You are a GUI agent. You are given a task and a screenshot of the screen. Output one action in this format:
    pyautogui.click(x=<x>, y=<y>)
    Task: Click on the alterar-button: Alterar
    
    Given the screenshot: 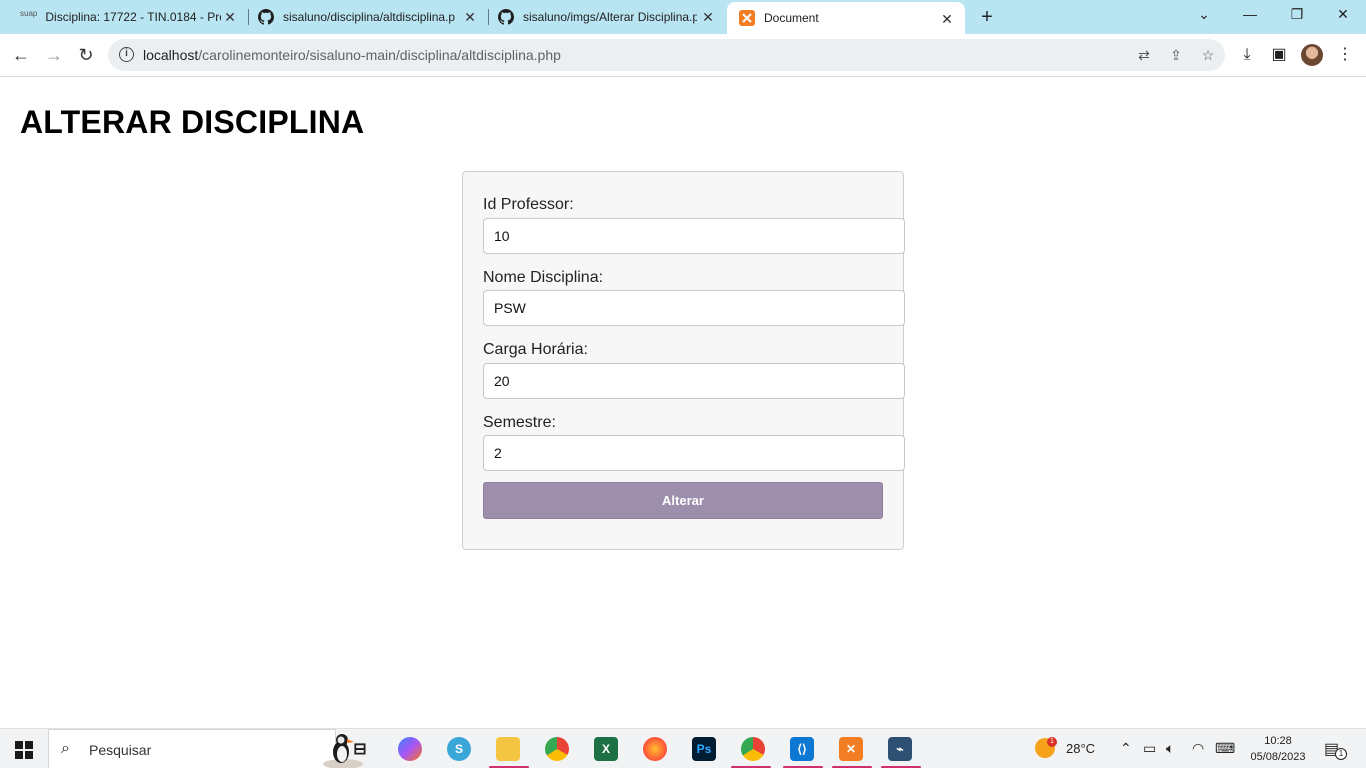 What is the action you would take?
    pyautogui.click(x=683, y=500)
    